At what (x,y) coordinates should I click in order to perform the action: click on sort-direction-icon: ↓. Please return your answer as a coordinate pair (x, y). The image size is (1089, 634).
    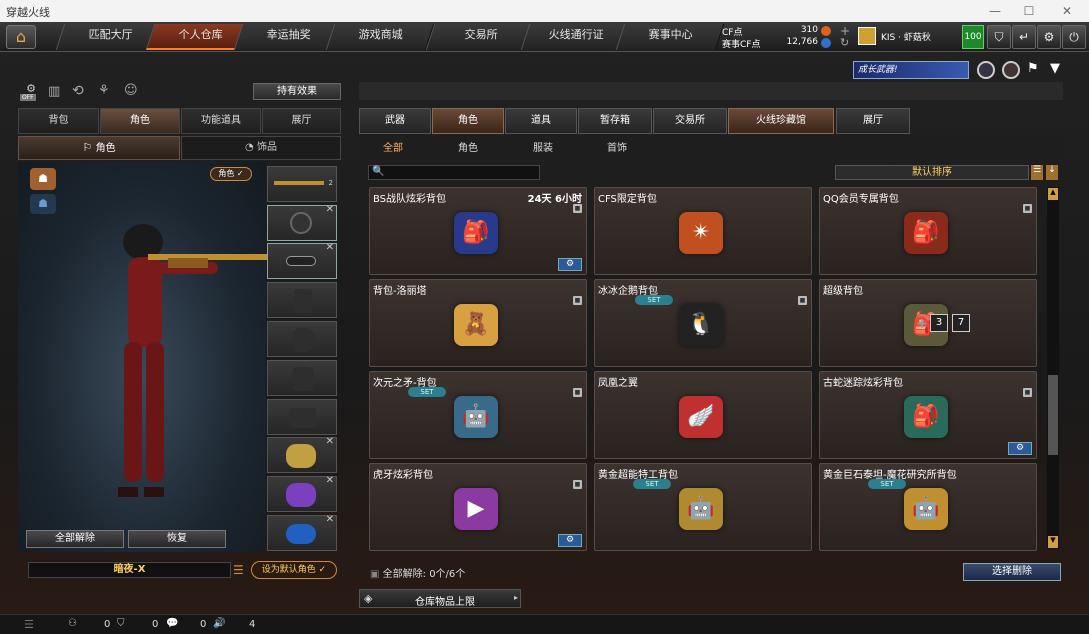
    Looking at the image, I should click on (1052, 172).